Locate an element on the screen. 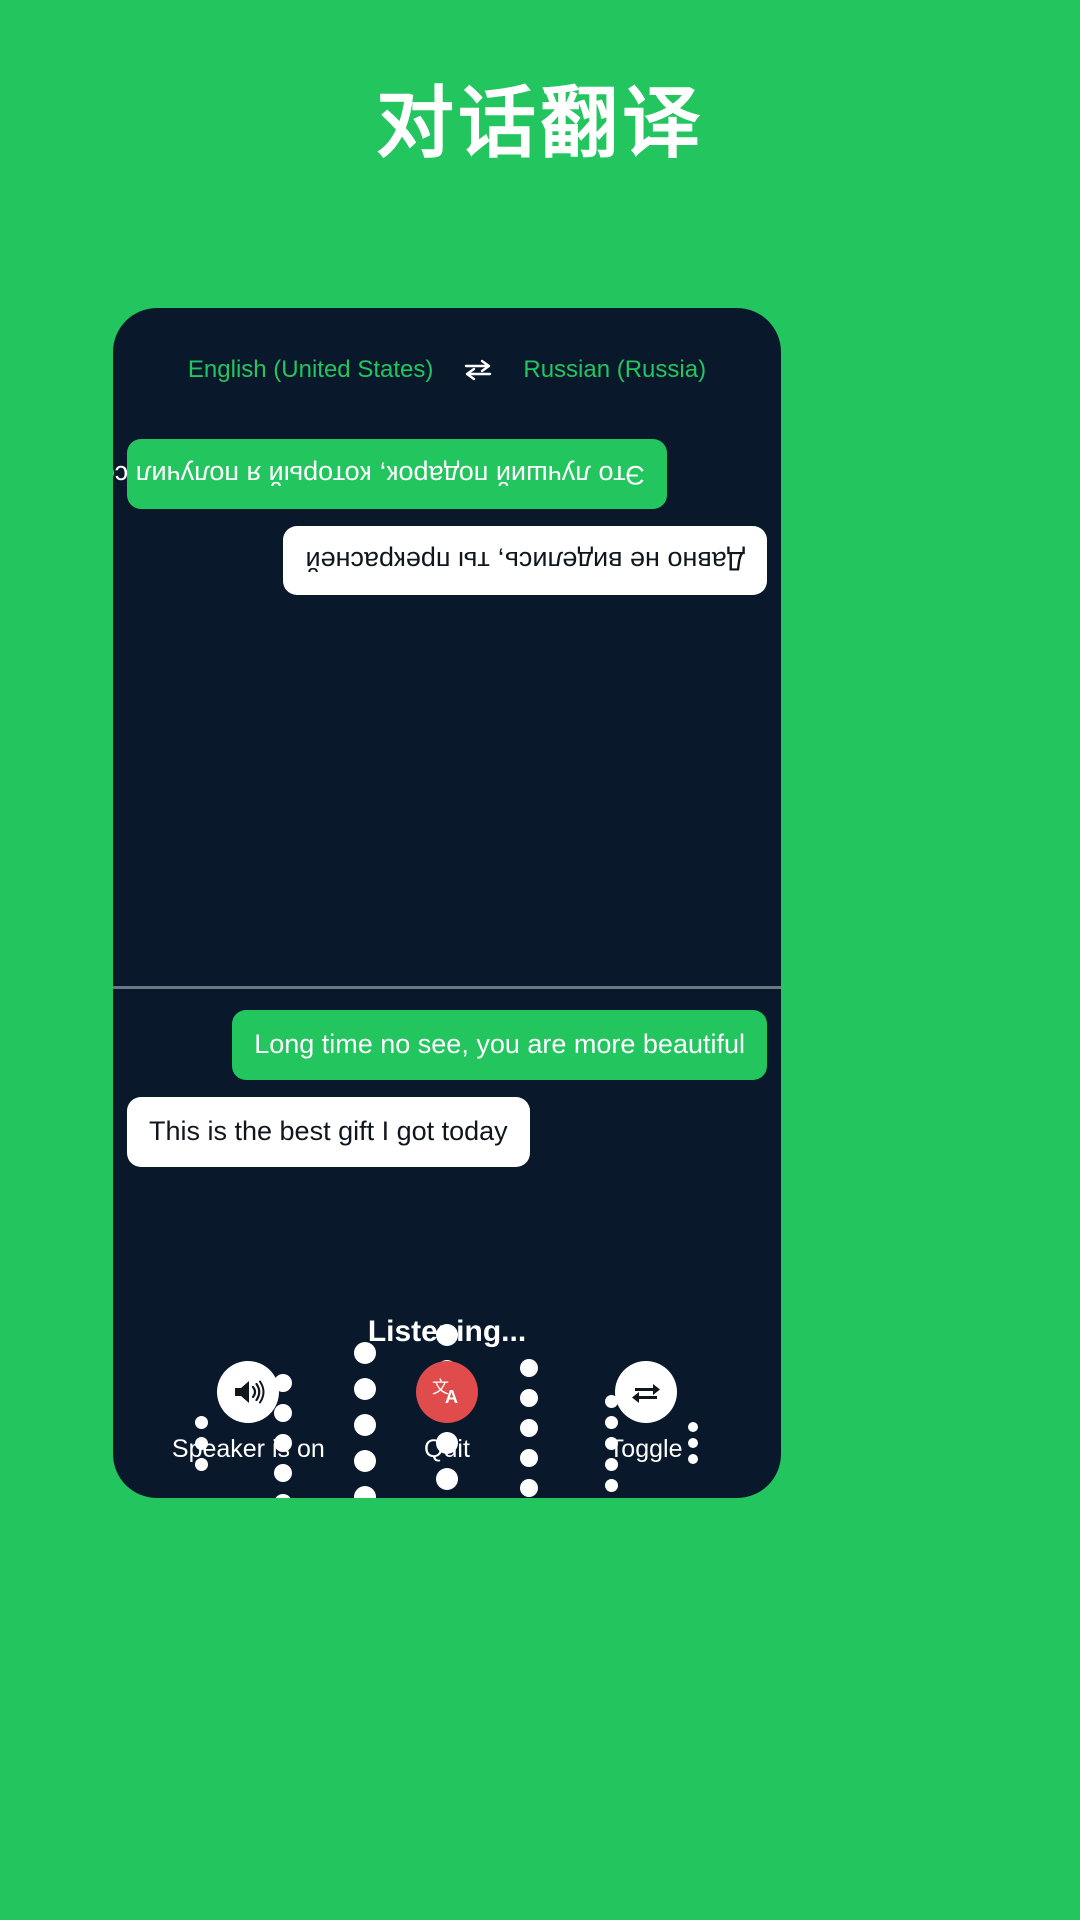  repeat-swap-icon is located at coordinates (645, 1392).